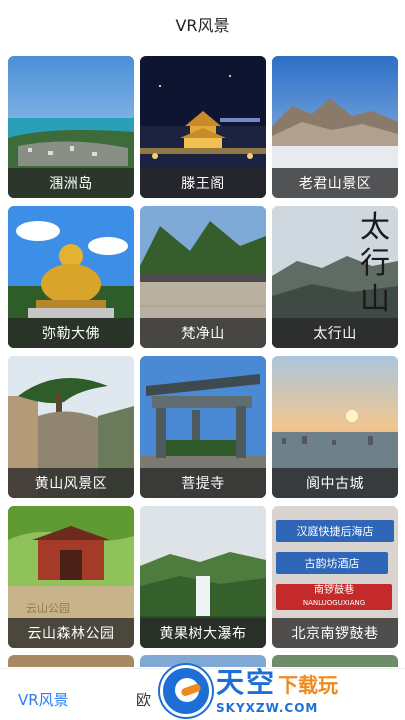 The width and height of the screenshot is (405, 720). What do you see at coordinates (71, 277) in the screenshot?
I see `tile-maitreya-buddha: 弥勒大佛` at bounding box center [71, 277].